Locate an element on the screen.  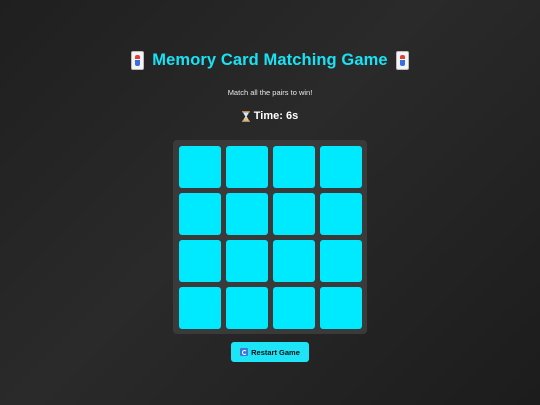
page-subtitle: Match all the pairs to win! is located at coordinates (270, 92).